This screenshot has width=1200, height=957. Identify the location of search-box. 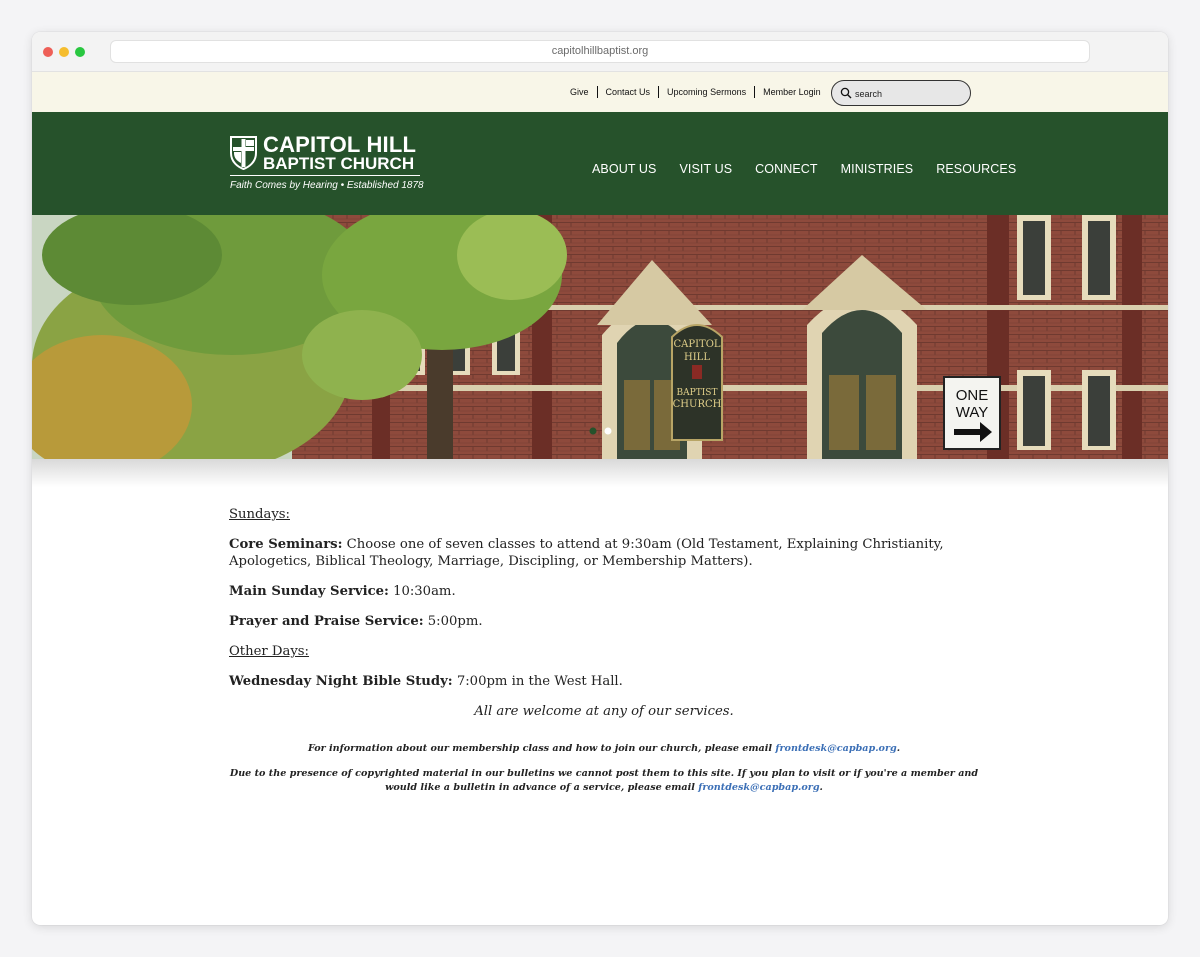
(901, 93).